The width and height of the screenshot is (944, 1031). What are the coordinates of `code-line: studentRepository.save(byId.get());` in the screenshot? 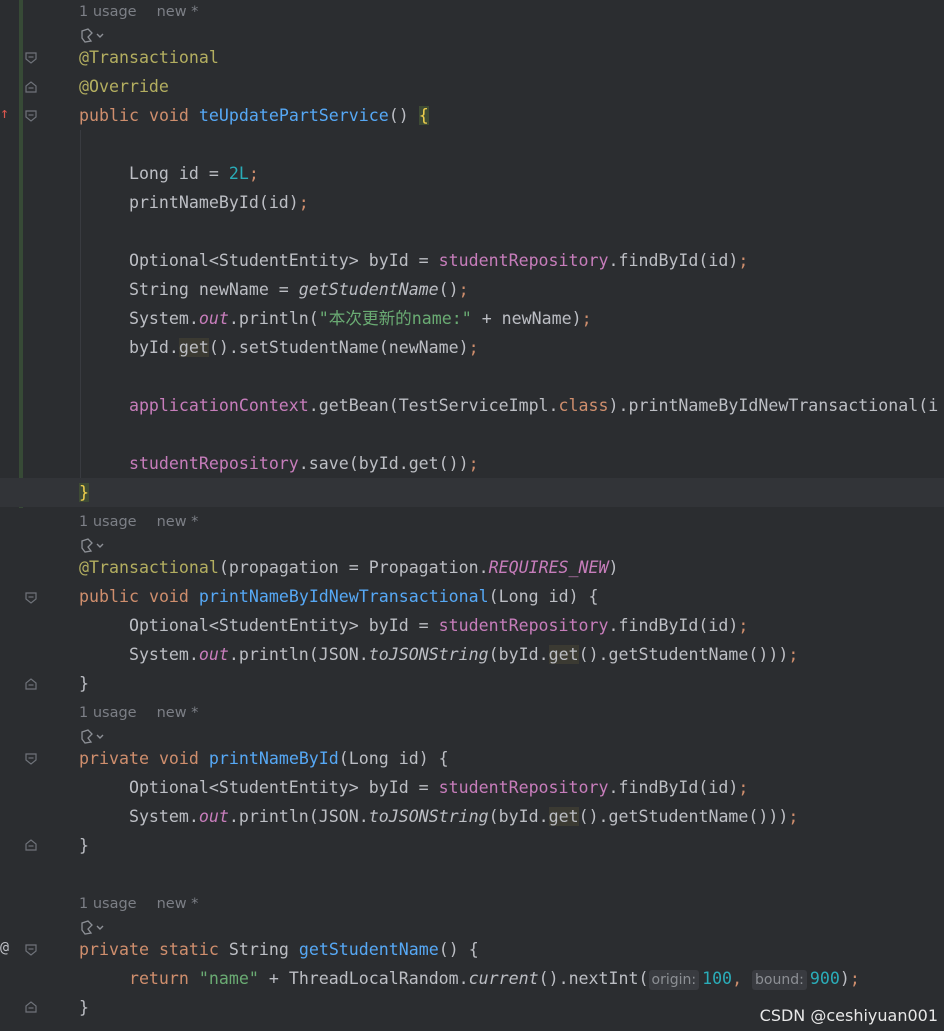 It's located at (472, 463).